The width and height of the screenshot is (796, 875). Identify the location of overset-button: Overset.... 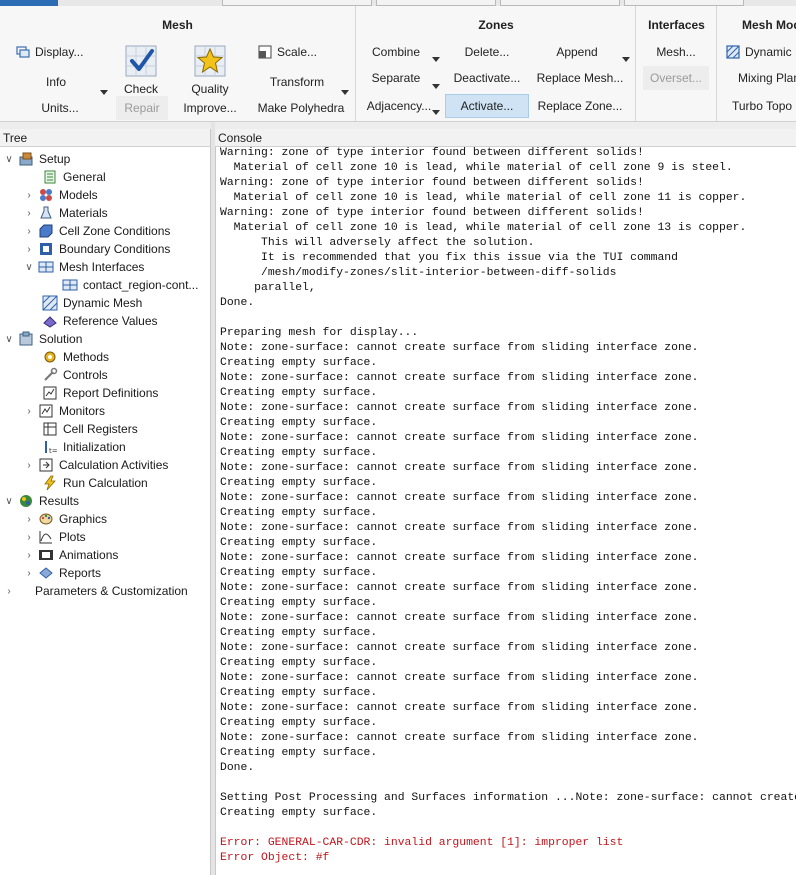
(676, 78).